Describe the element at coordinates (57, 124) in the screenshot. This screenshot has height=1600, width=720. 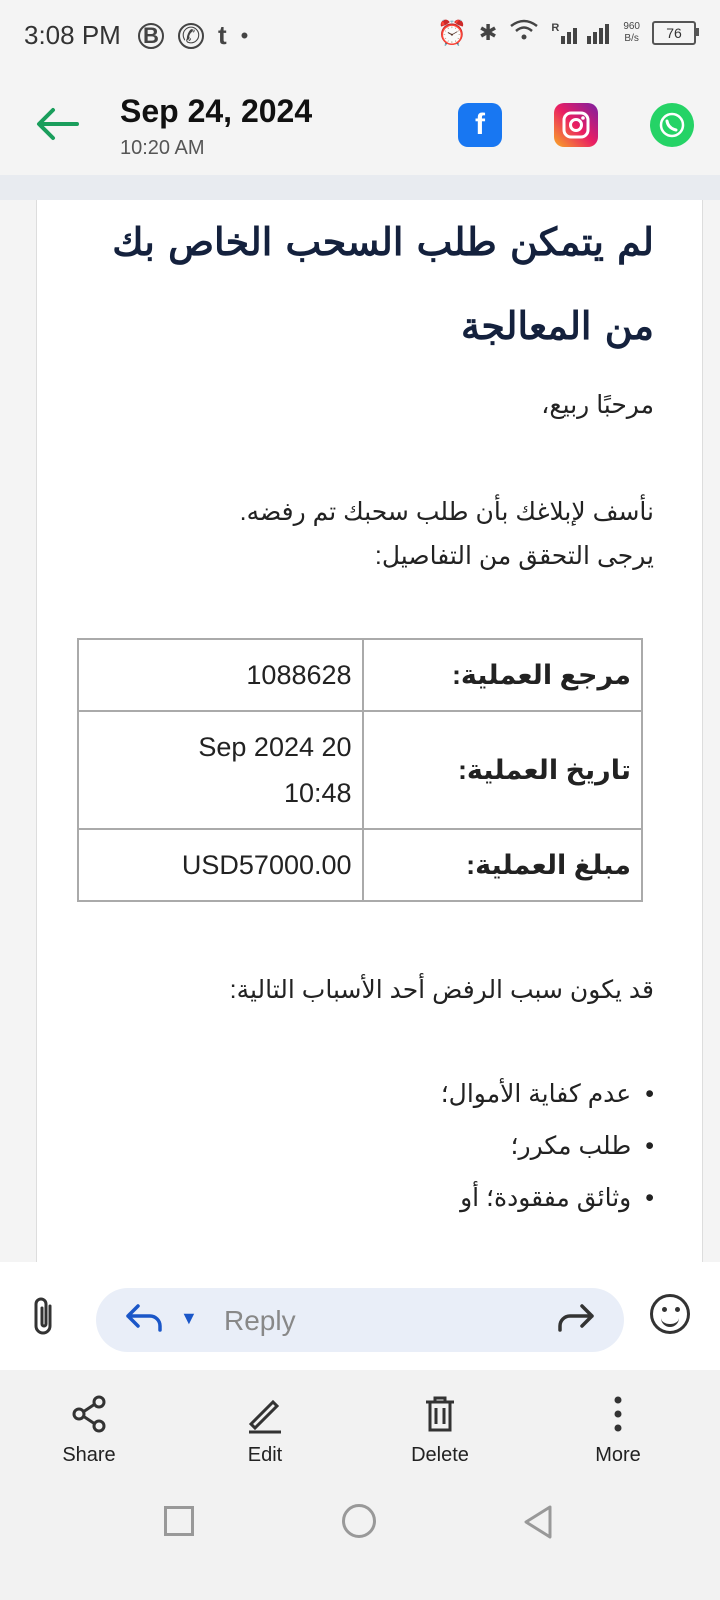
I see `back-arrow-icon` at that location.